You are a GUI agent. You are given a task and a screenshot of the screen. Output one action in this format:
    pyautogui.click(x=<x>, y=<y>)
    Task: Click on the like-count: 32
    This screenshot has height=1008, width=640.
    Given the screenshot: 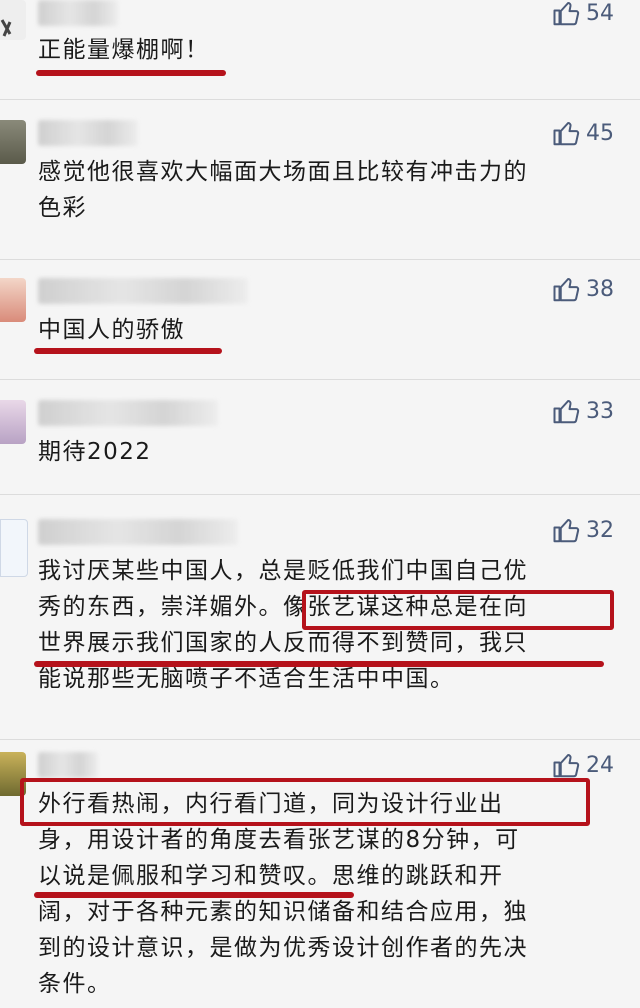 What is the action you would take?
    pyautogui.click(x=600, y=530)
    